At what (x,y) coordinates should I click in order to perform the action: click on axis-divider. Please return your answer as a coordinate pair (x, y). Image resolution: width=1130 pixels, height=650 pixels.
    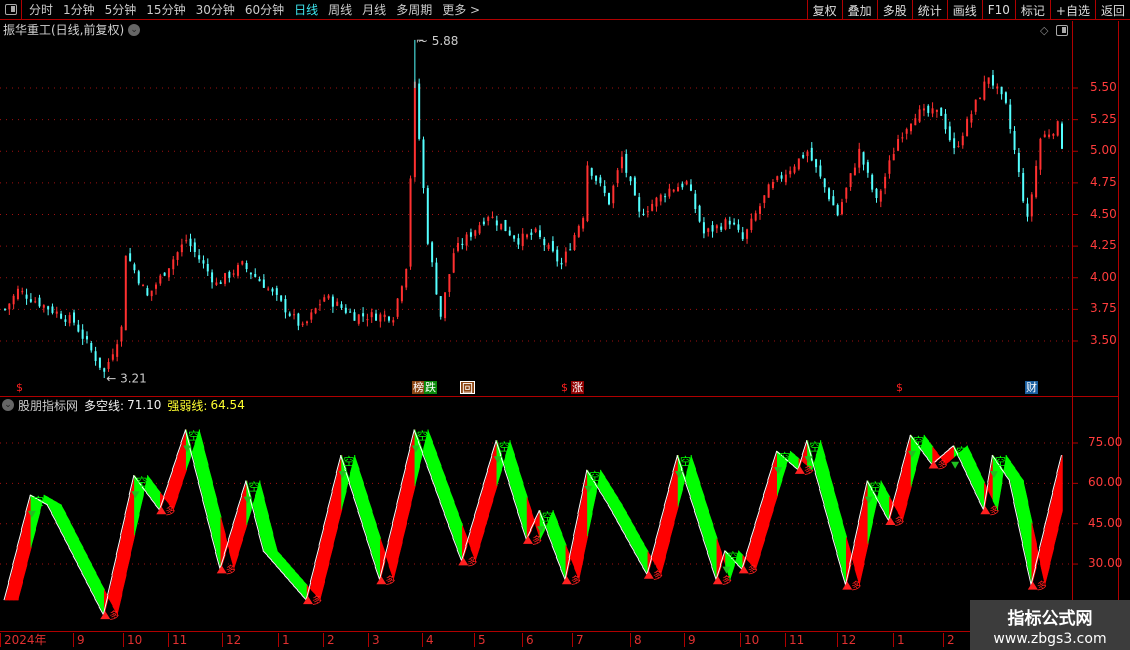
    Looking at the image, I should click on (1072, 326).